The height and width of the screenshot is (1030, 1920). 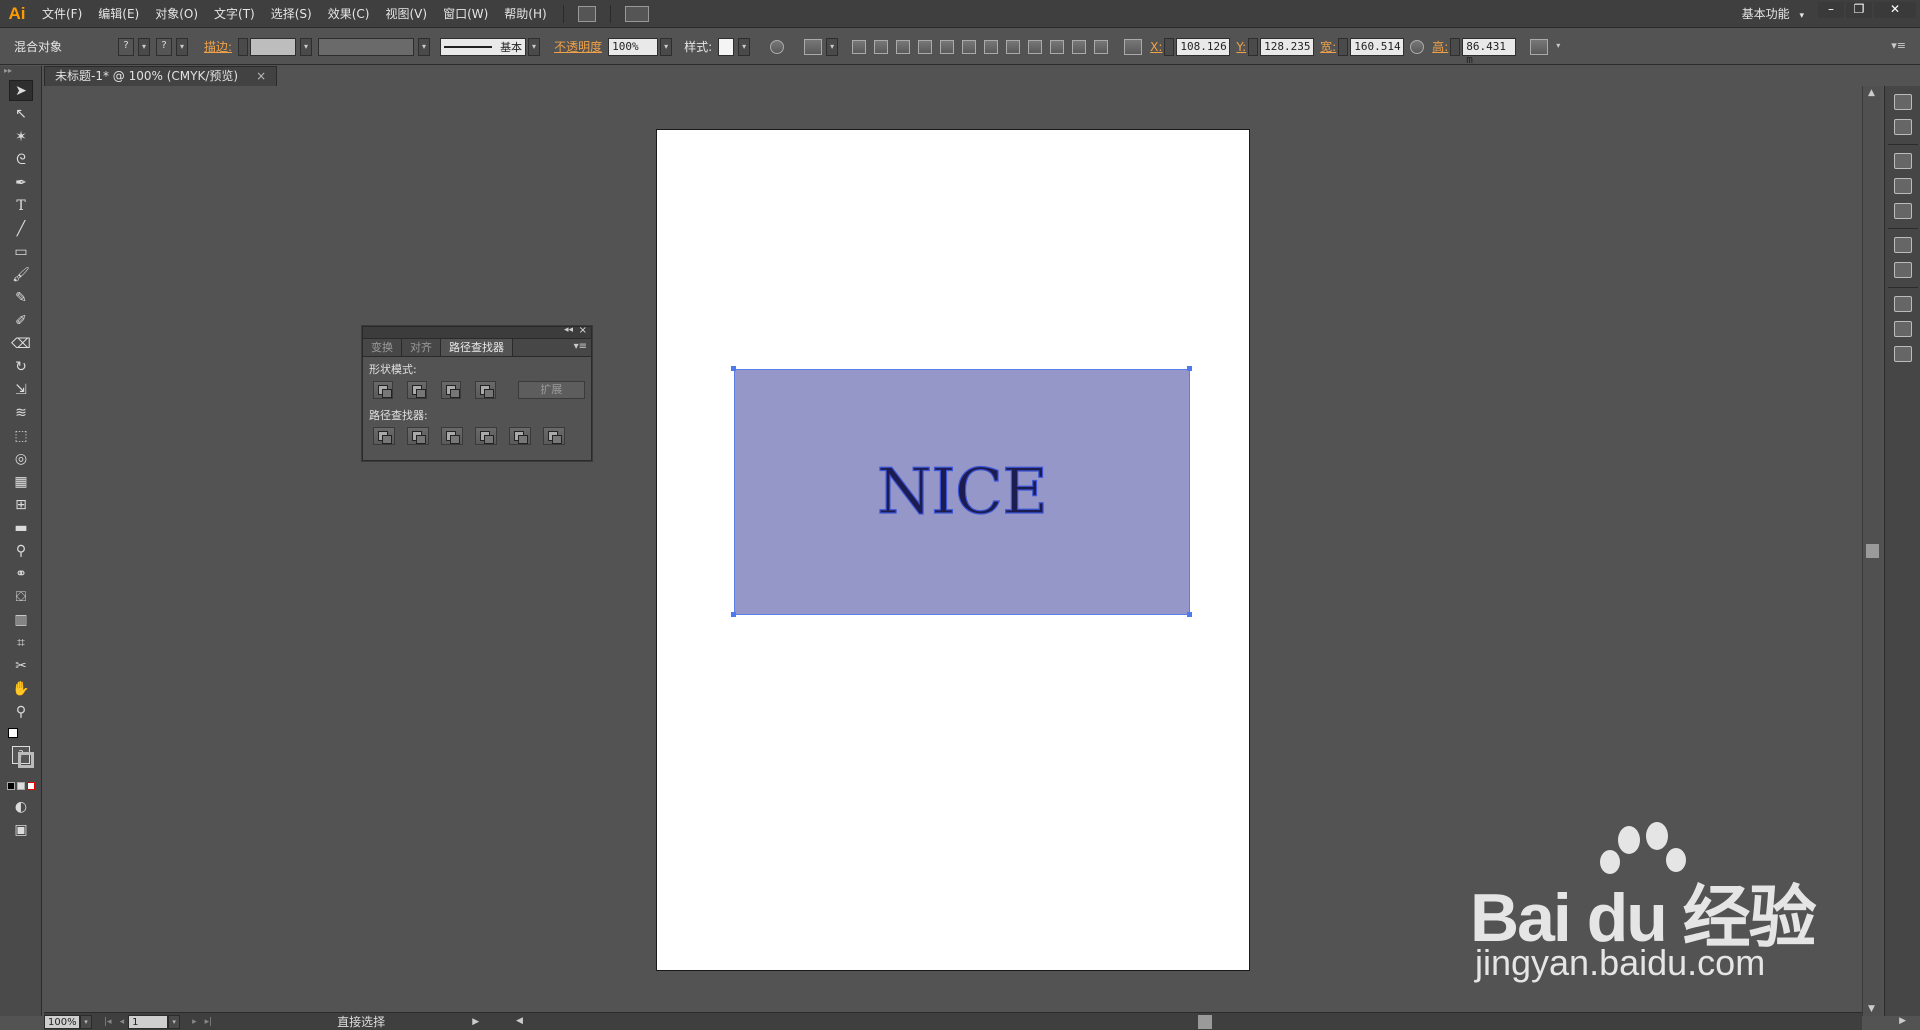 I want to click on status-text: 直接选择, so click(x=361, y=1021).